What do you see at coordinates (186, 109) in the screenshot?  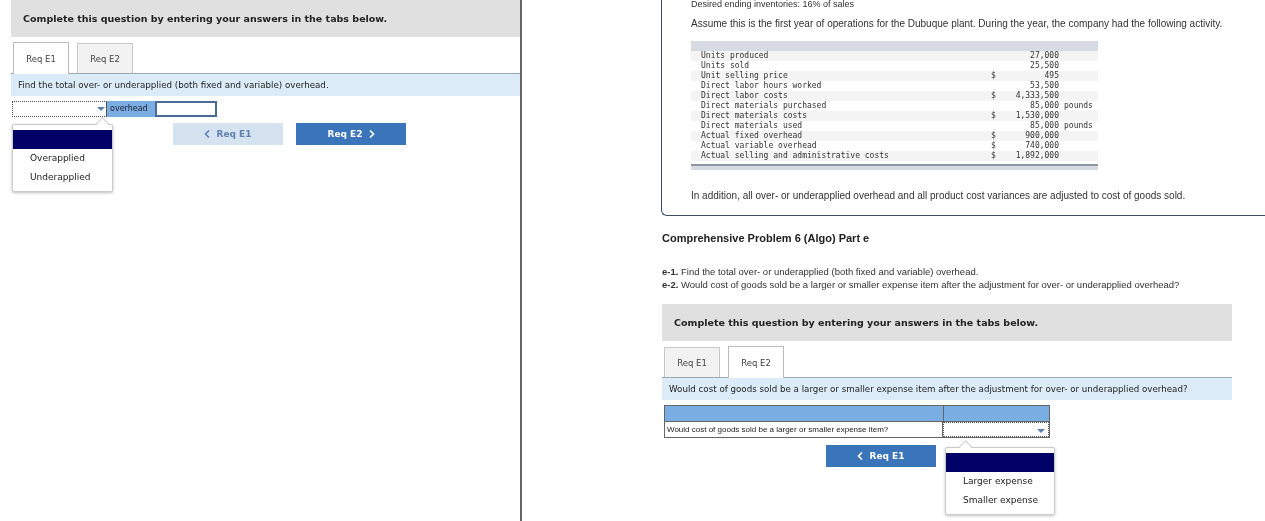 I see `input-field` at bounding box center [186, 109].